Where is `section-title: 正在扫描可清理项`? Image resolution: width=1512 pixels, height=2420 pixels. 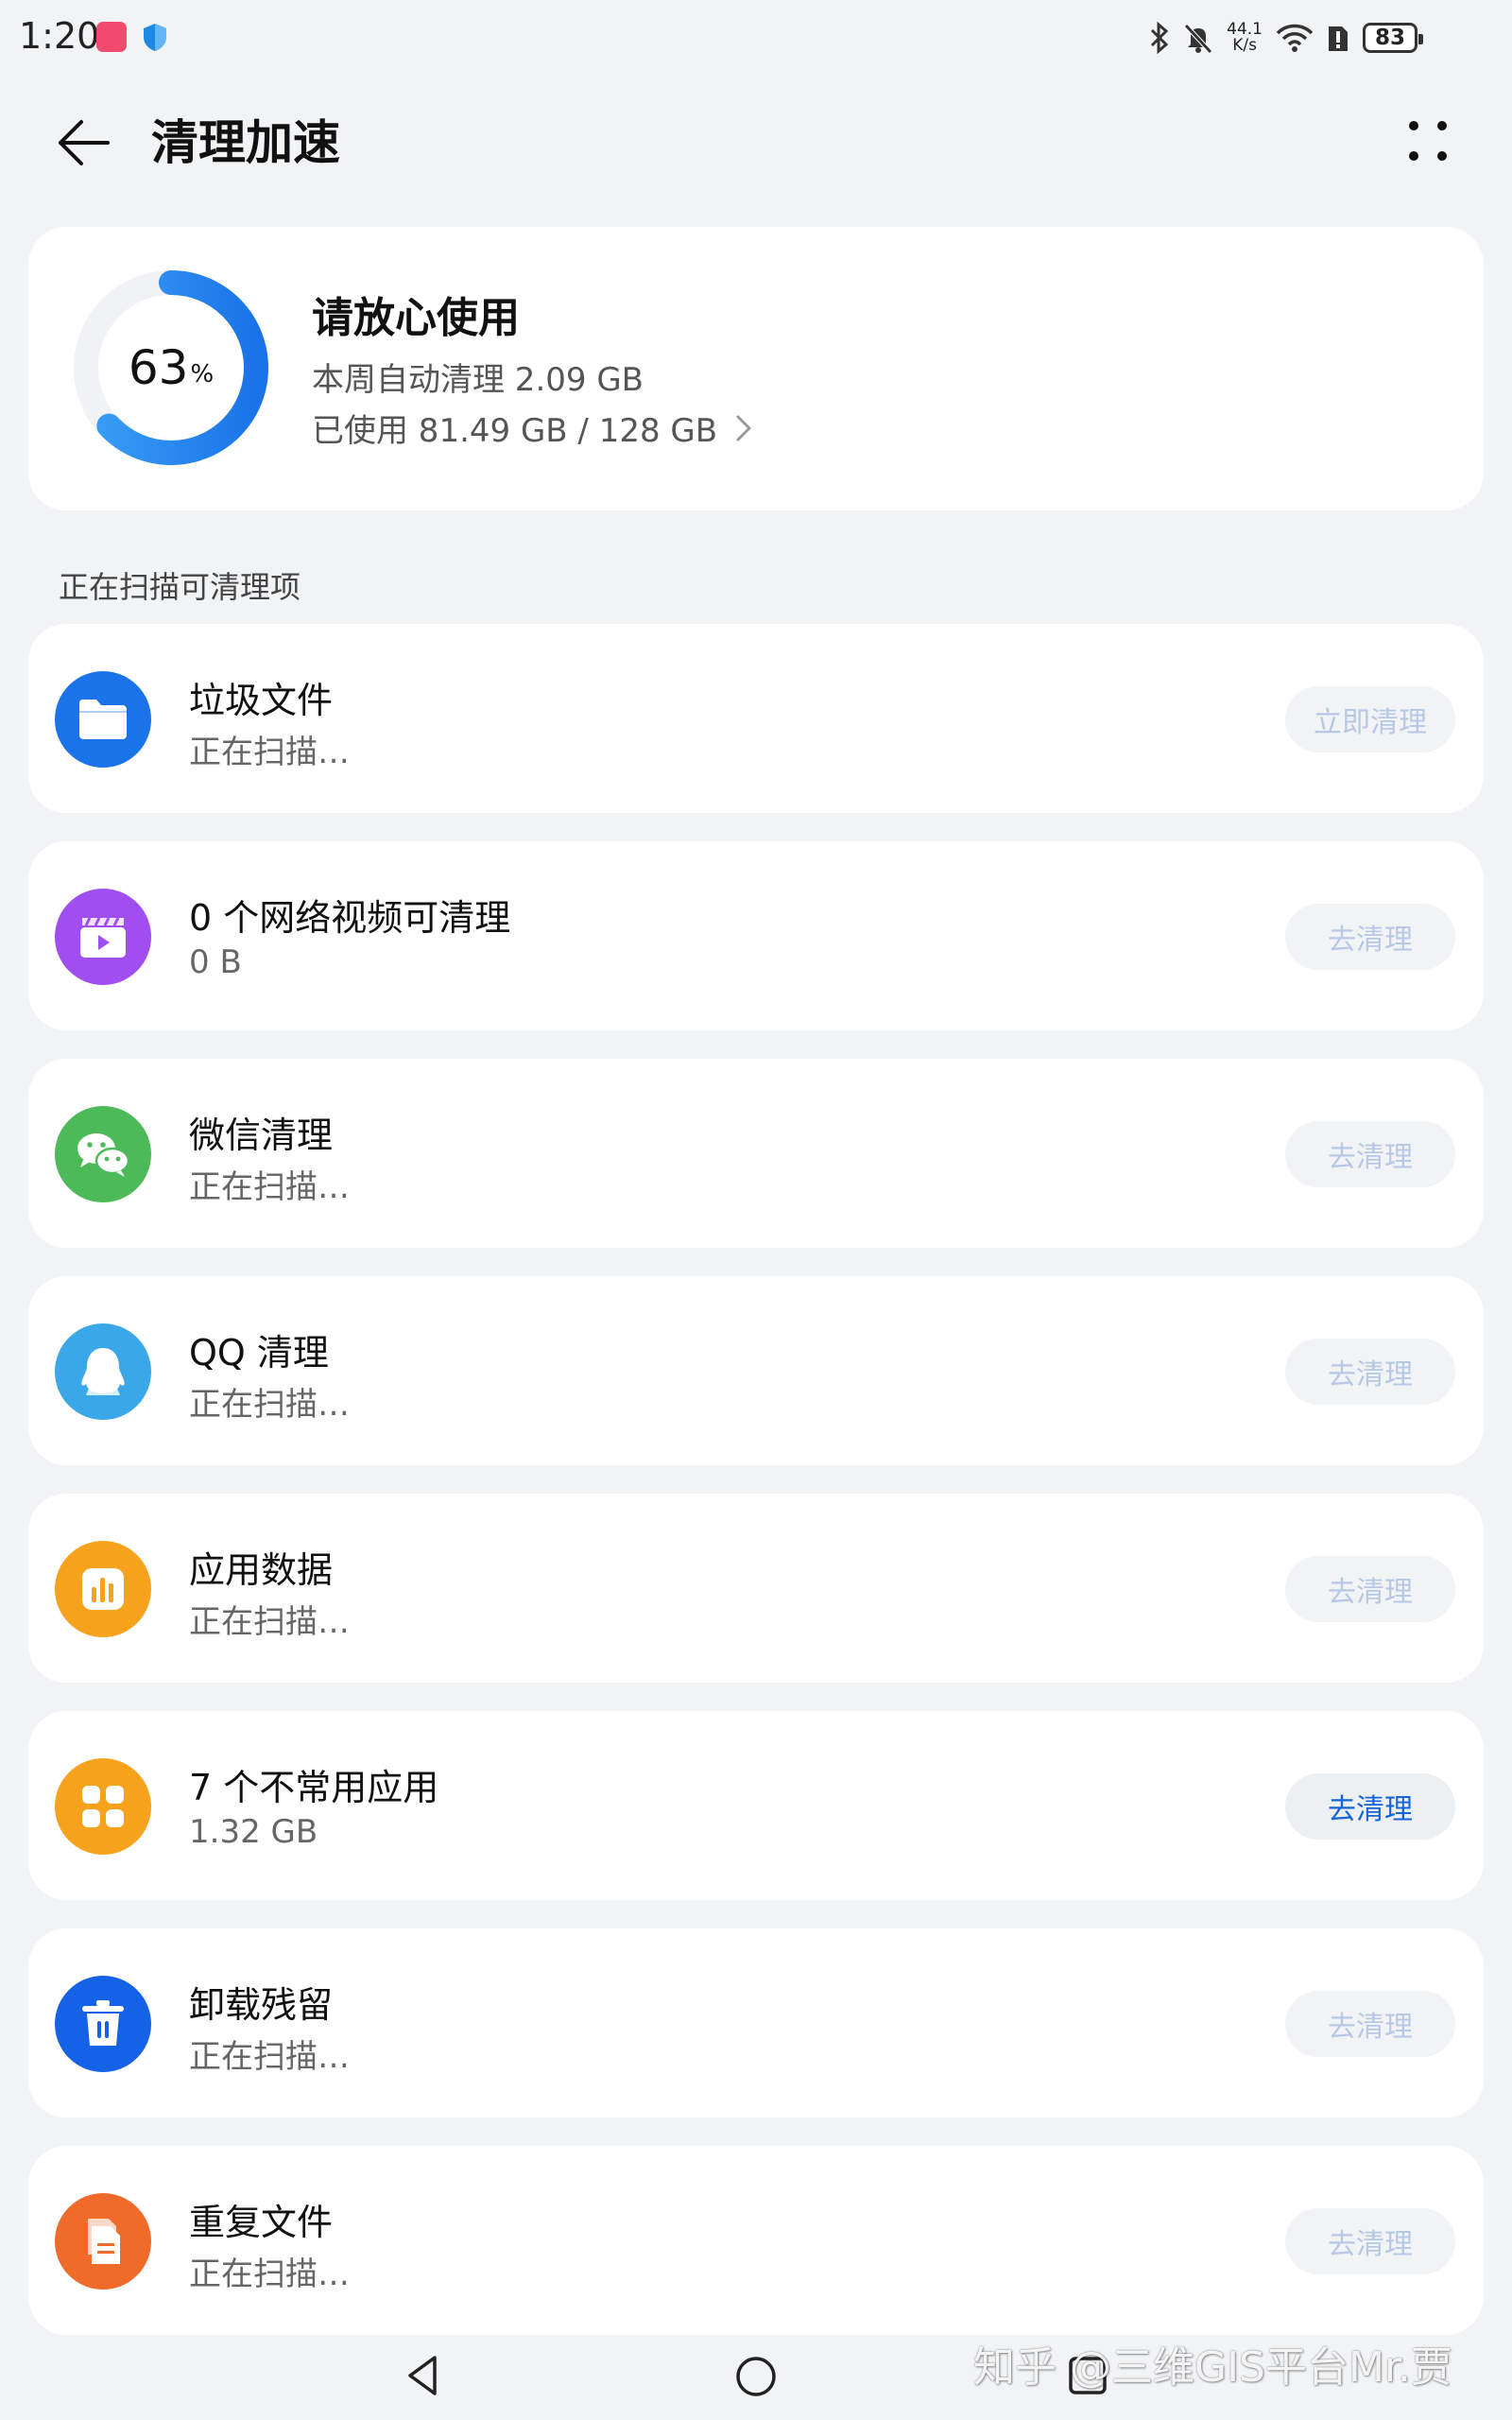
section-title: 正在扫描可清理项 is located at coordinates (180, 587).